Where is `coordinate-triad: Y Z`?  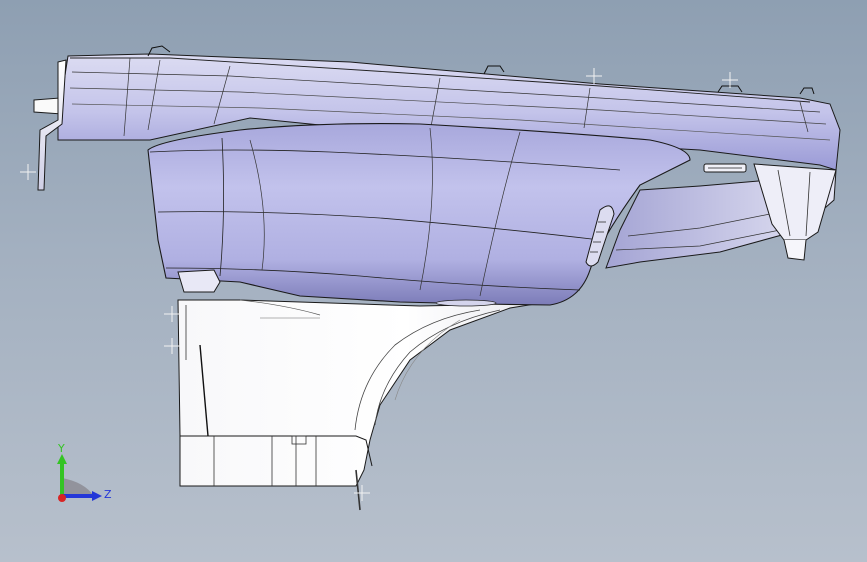
coordinate-triad: Y Z is located at coordinates (80, 475).